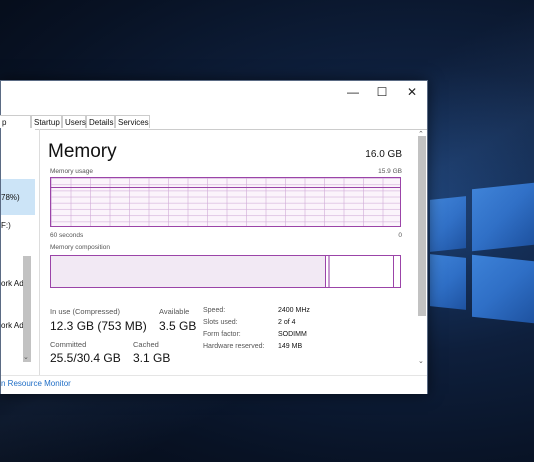  What do you see at coordinates (422, 226) in the screenshot?
I see `main-scrollbar-thumb` at bounding box center [422, 226].